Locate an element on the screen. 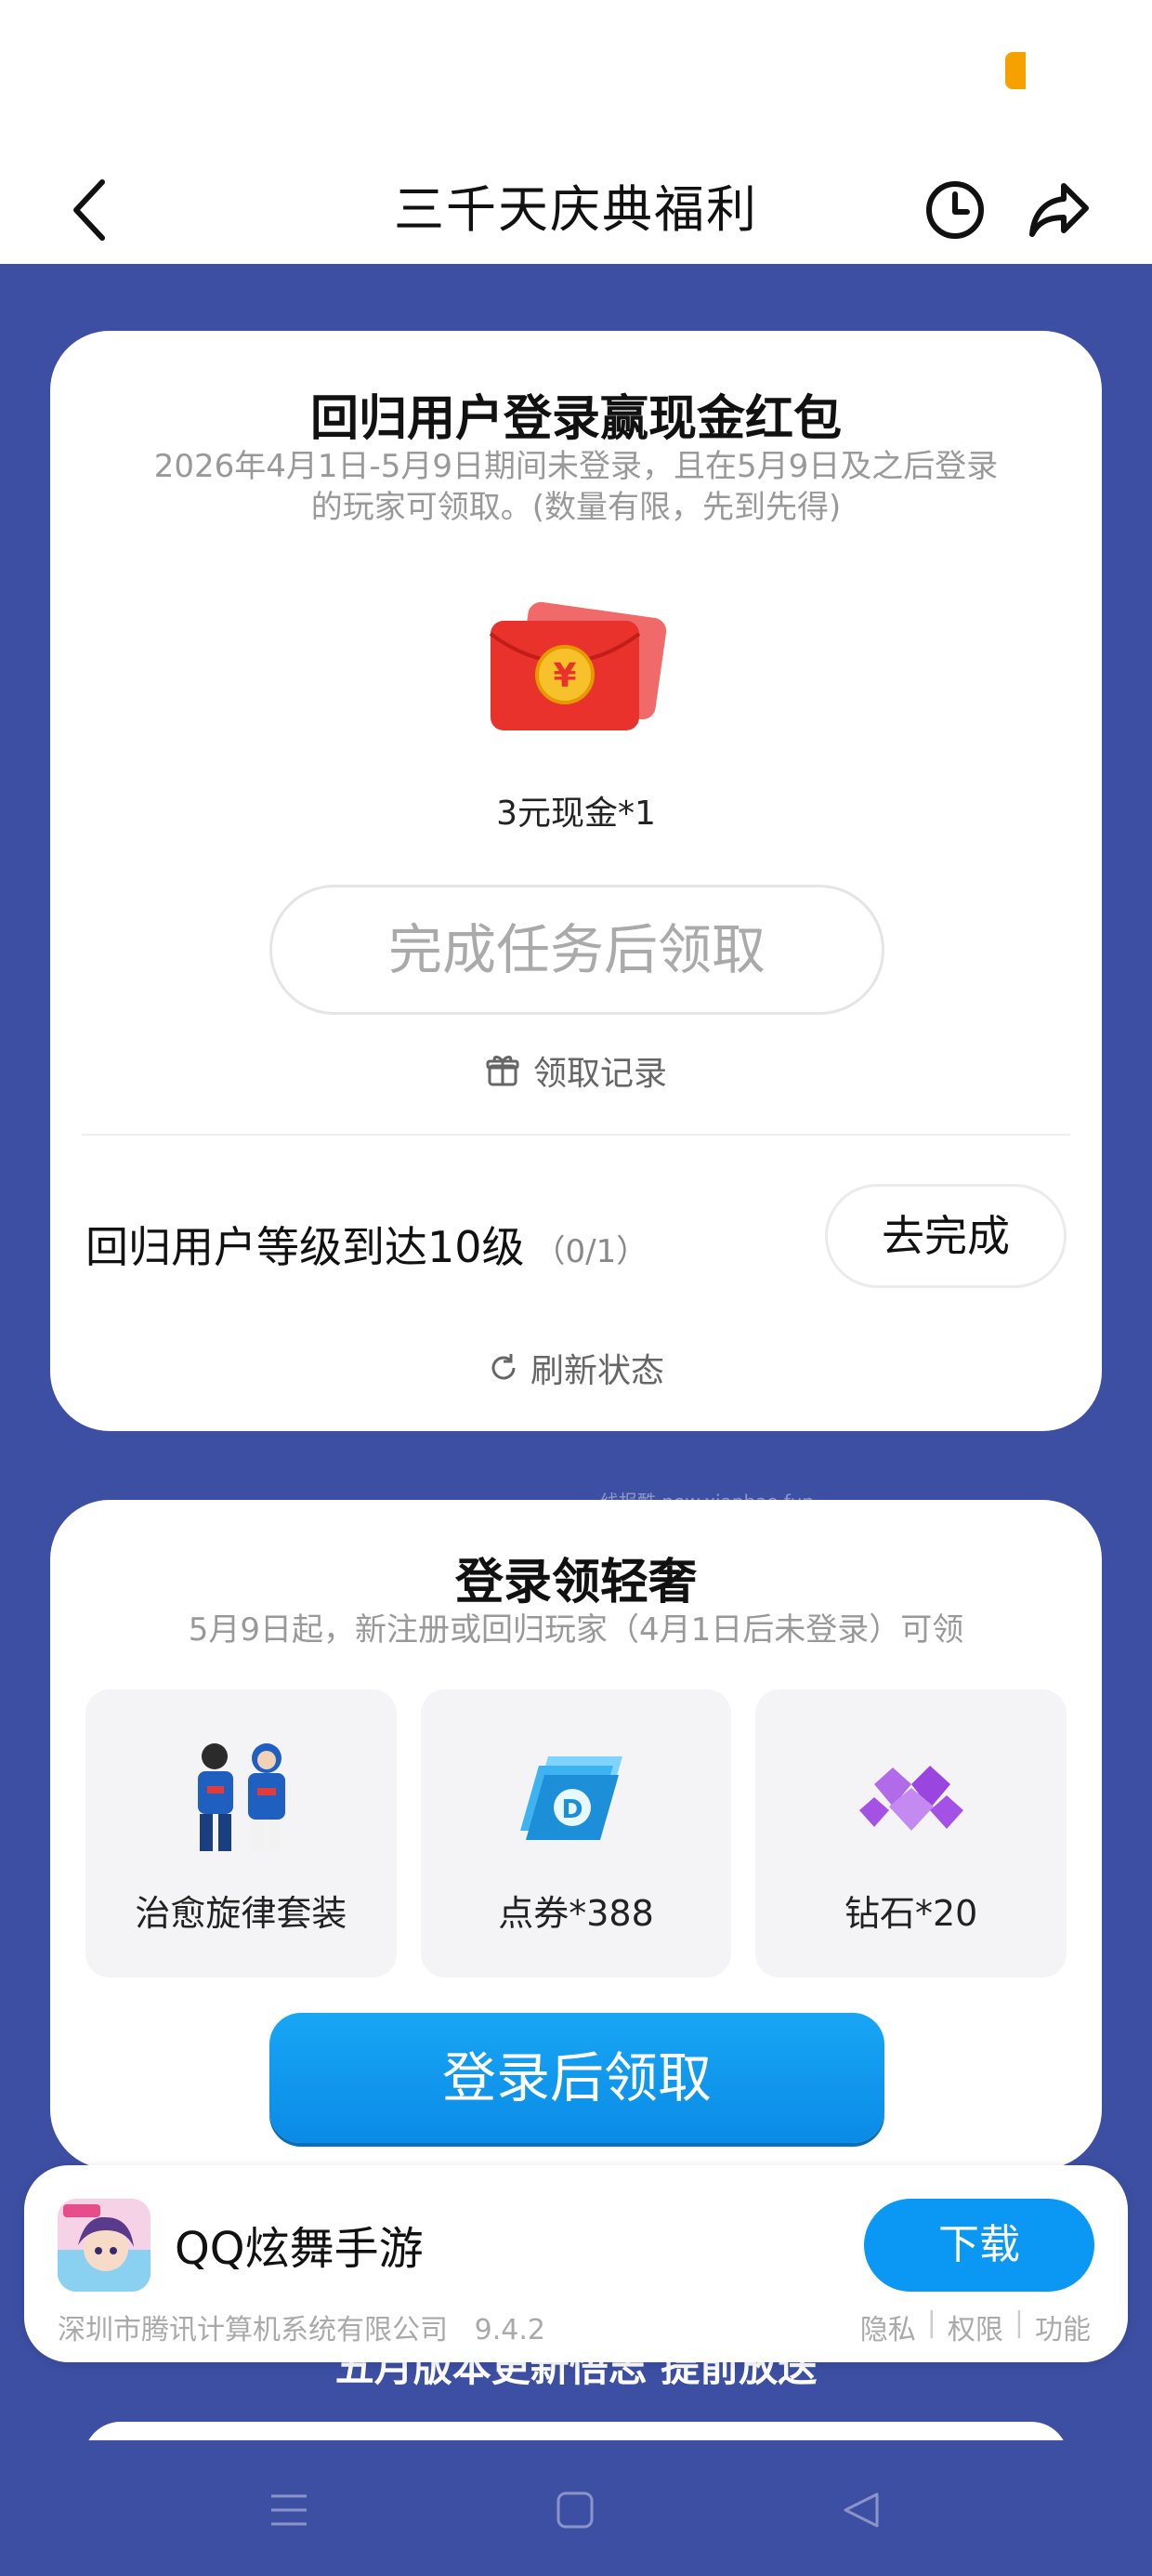 The height and width of the screenshot is (2576, 1152). reward-tile: 治愈旋律套装 is located at coordinates (241, 1833).